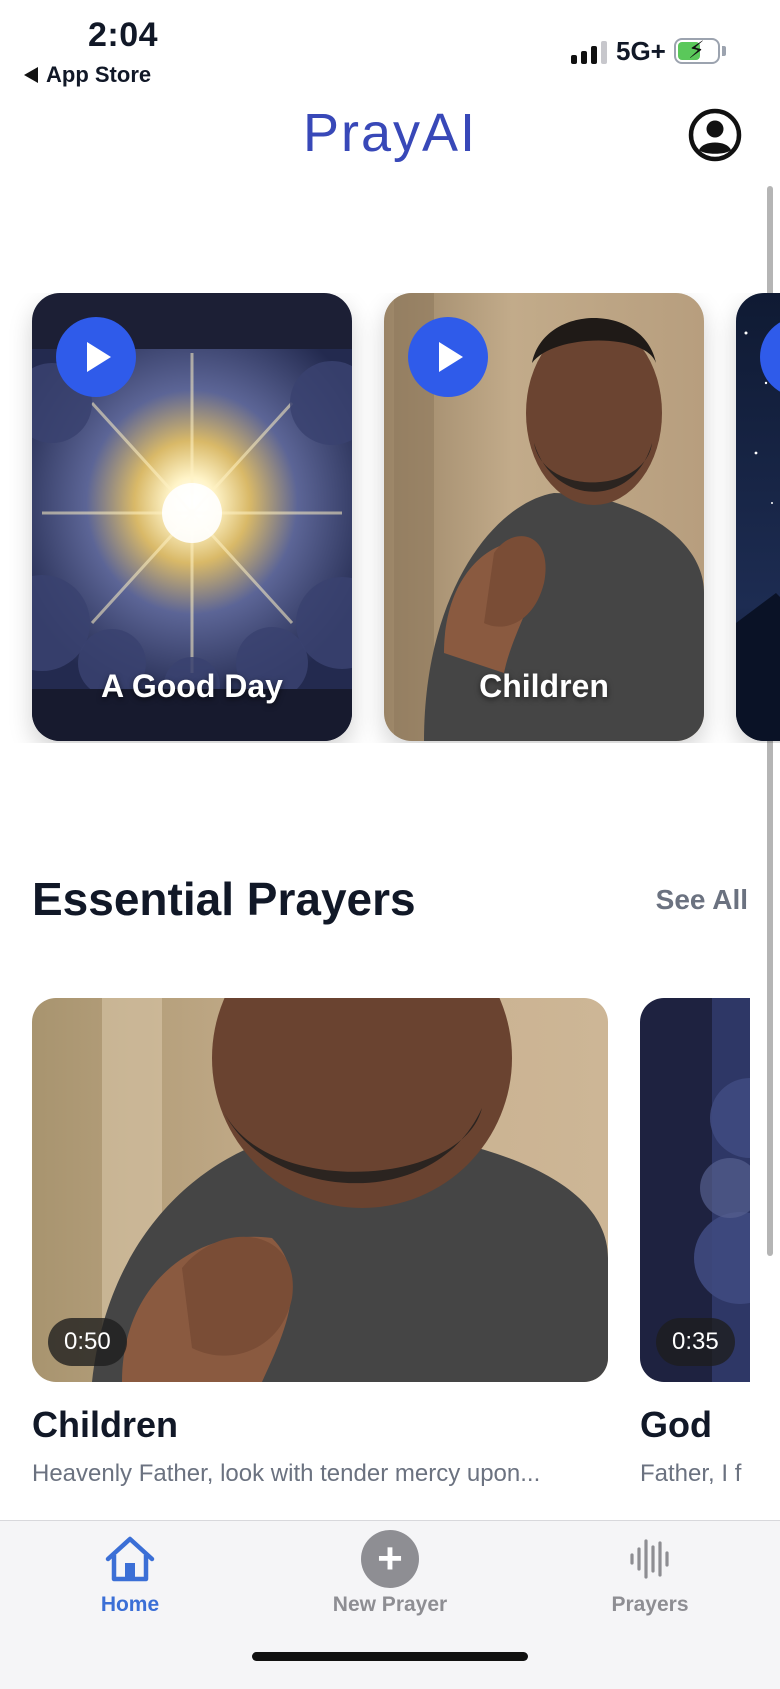  I want to click on back-label: App Store, so click(99, 74).